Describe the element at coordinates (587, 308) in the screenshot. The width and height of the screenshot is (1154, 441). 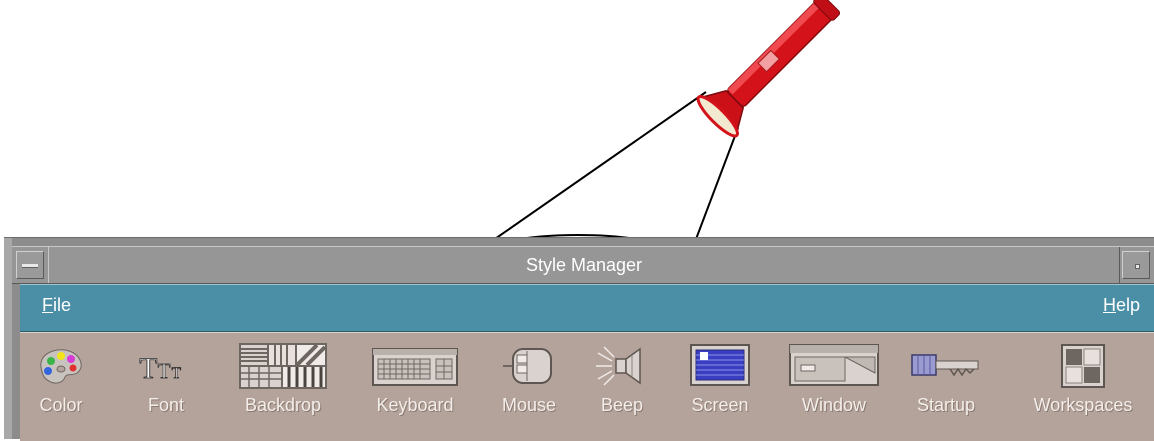
I see `menubar: File Help` at that location.